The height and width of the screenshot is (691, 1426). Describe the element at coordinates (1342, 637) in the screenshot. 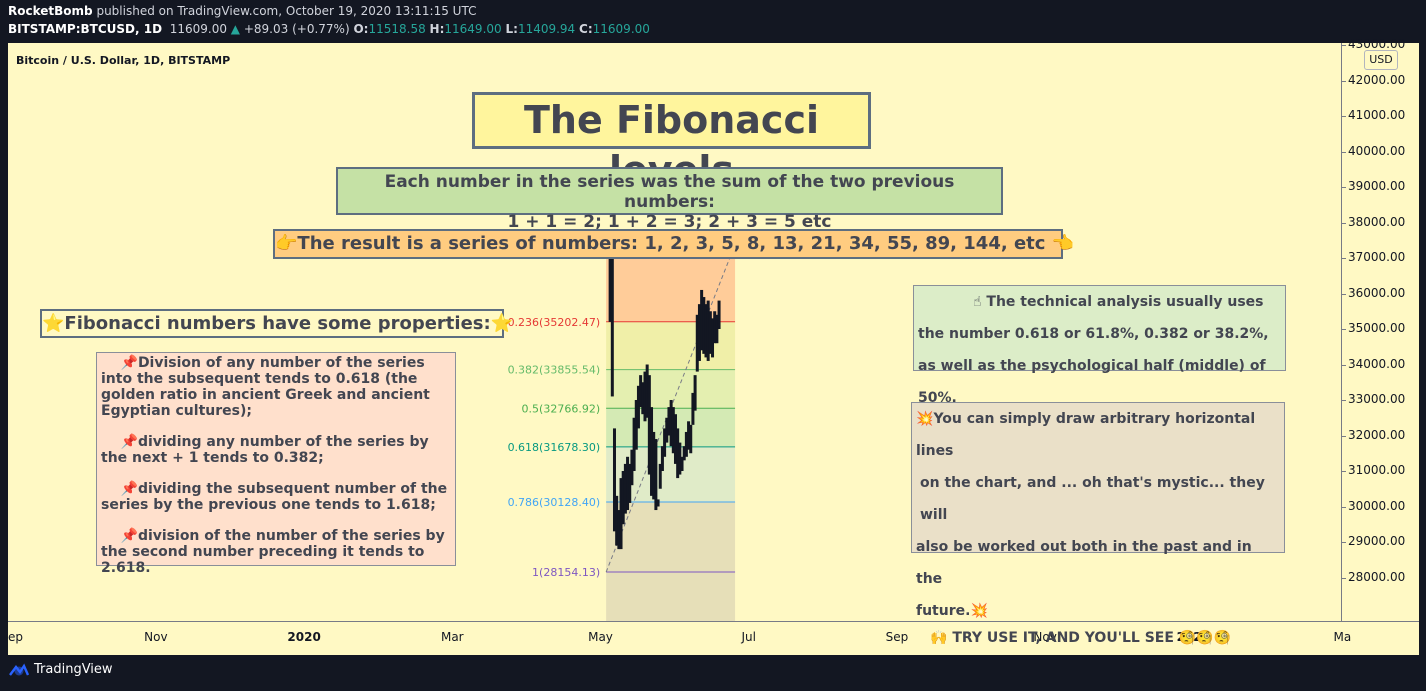

I see `time-tick-label: Ma` at that location.